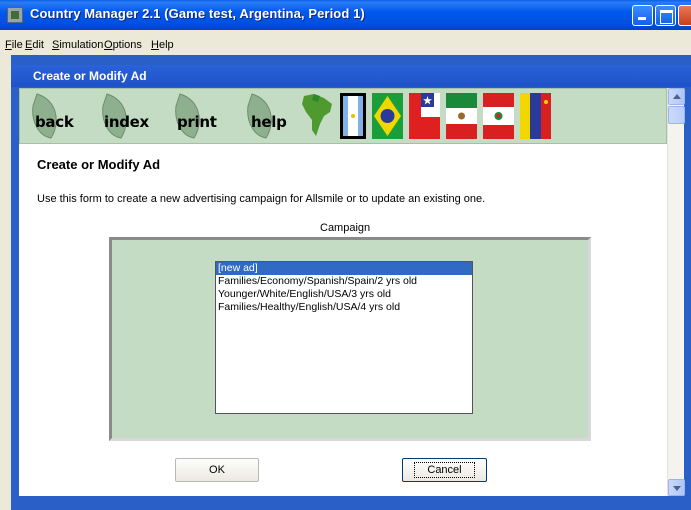  Describe the element at coordinates (345, 42) in the screenshot. I see `menu-bar: File Edit Simulation Options Help` at that location.